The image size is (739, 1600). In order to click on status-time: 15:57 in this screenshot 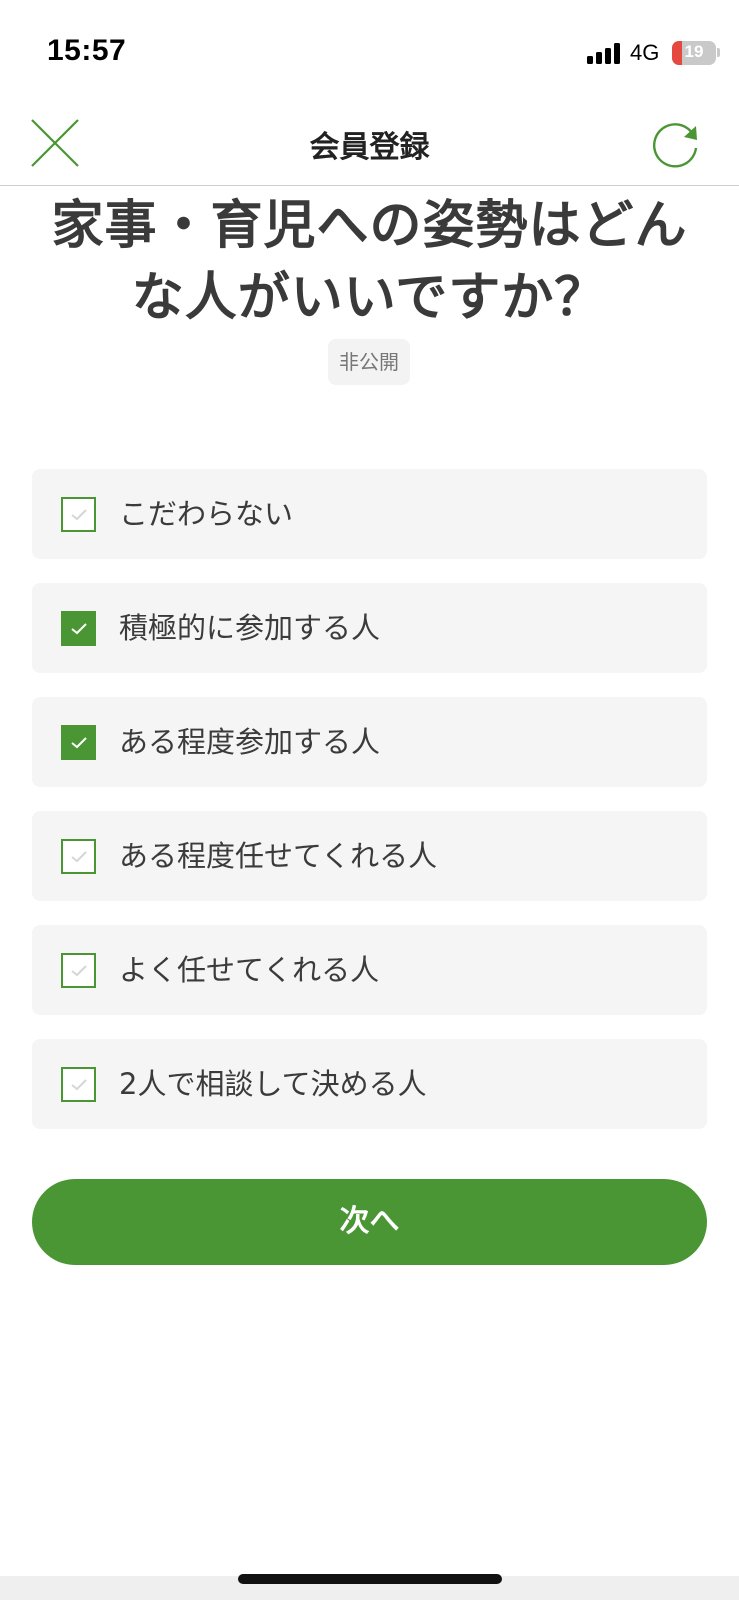, I will do `click(87, 50)`.